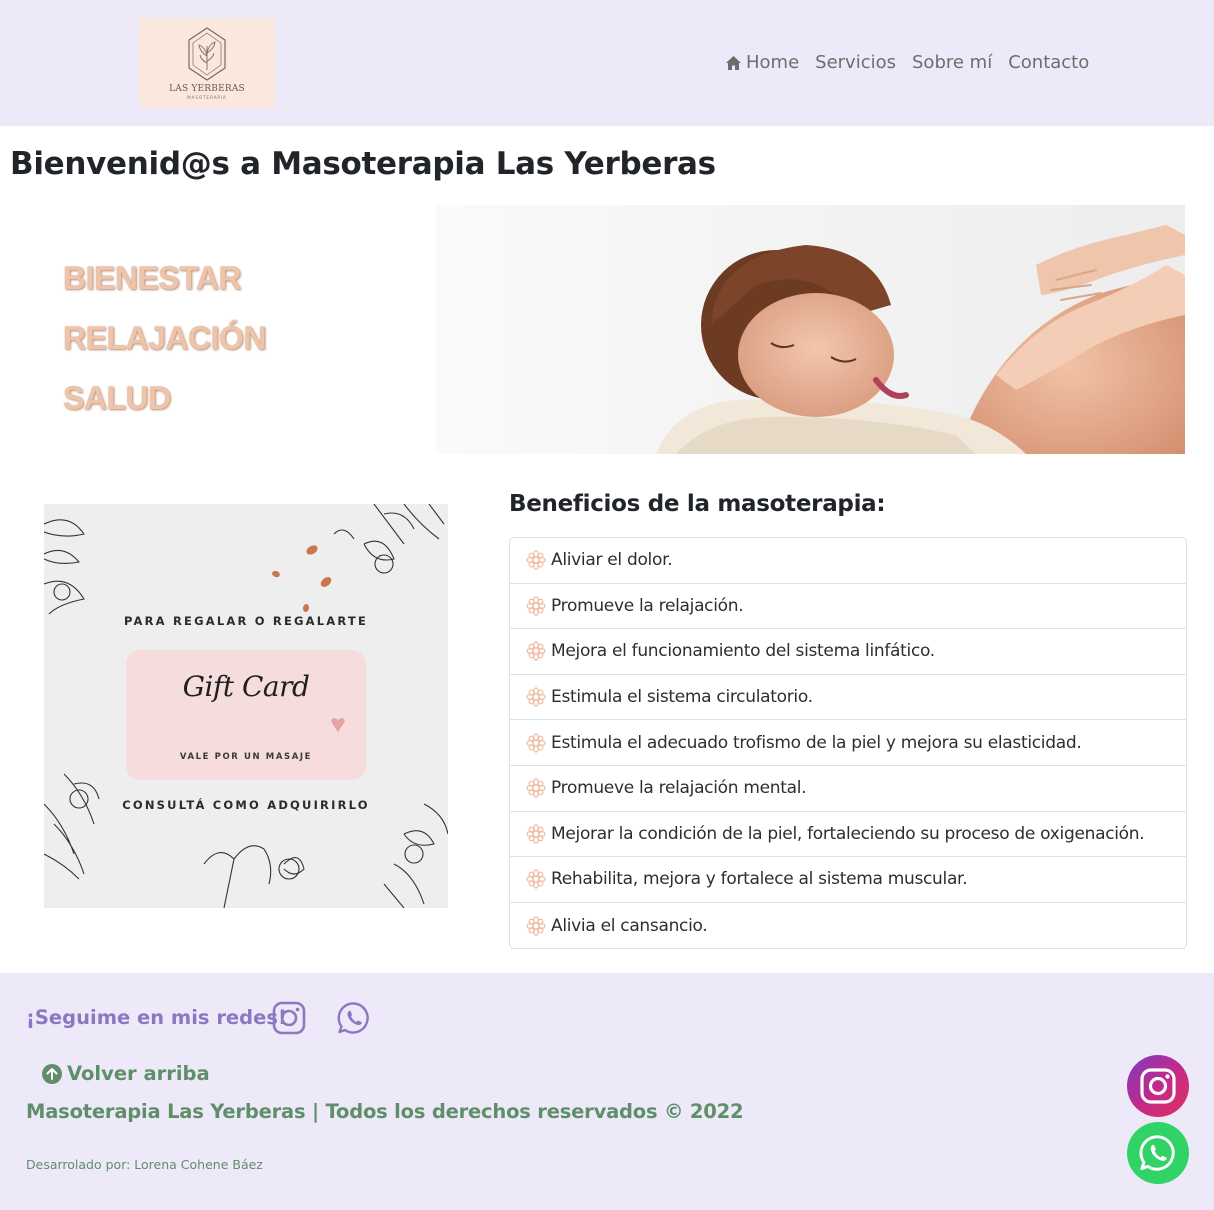 The image size is (1214, 1210). What do you see at coordinates (679, 788) in the screenshot?
I see `benefit-text: Promueve la relajación mental.` at bounding box center [679, 788].